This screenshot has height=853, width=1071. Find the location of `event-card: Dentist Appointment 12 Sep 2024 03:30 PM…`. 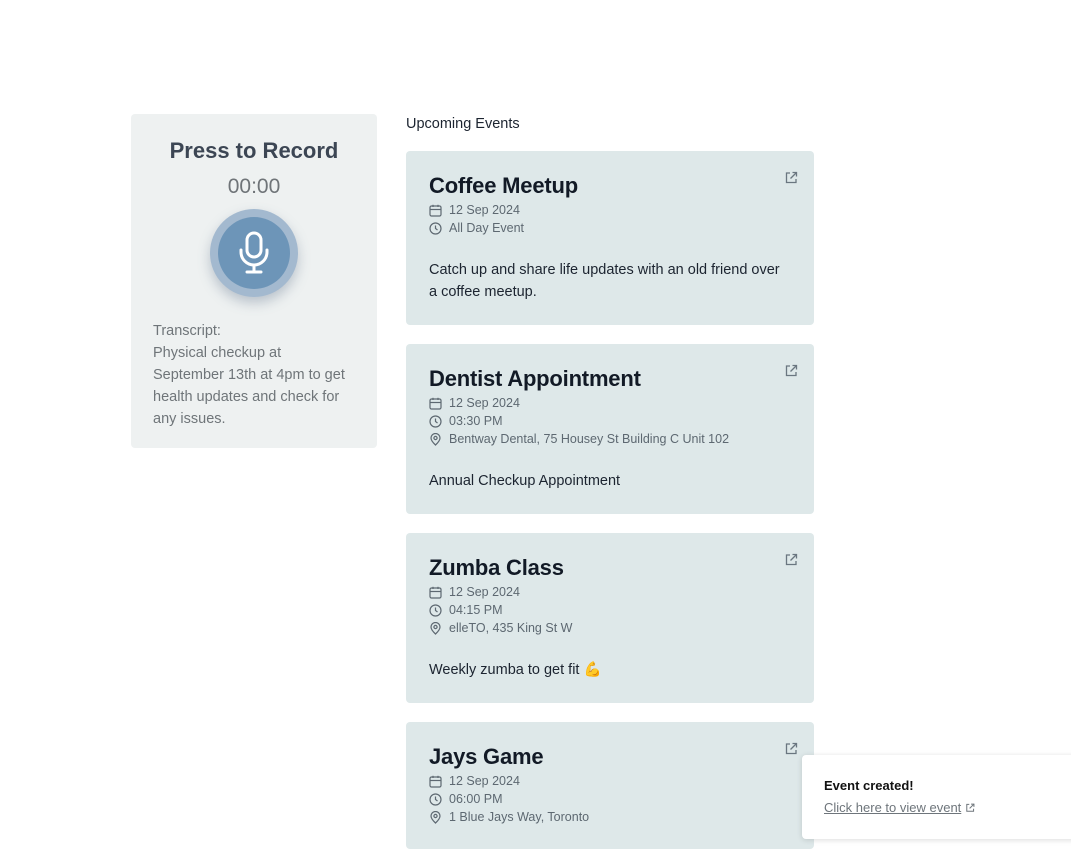

event-card: Dentist Appointment 12 Sep 2024 03:30 PM… is located at coordinates (610, 429).